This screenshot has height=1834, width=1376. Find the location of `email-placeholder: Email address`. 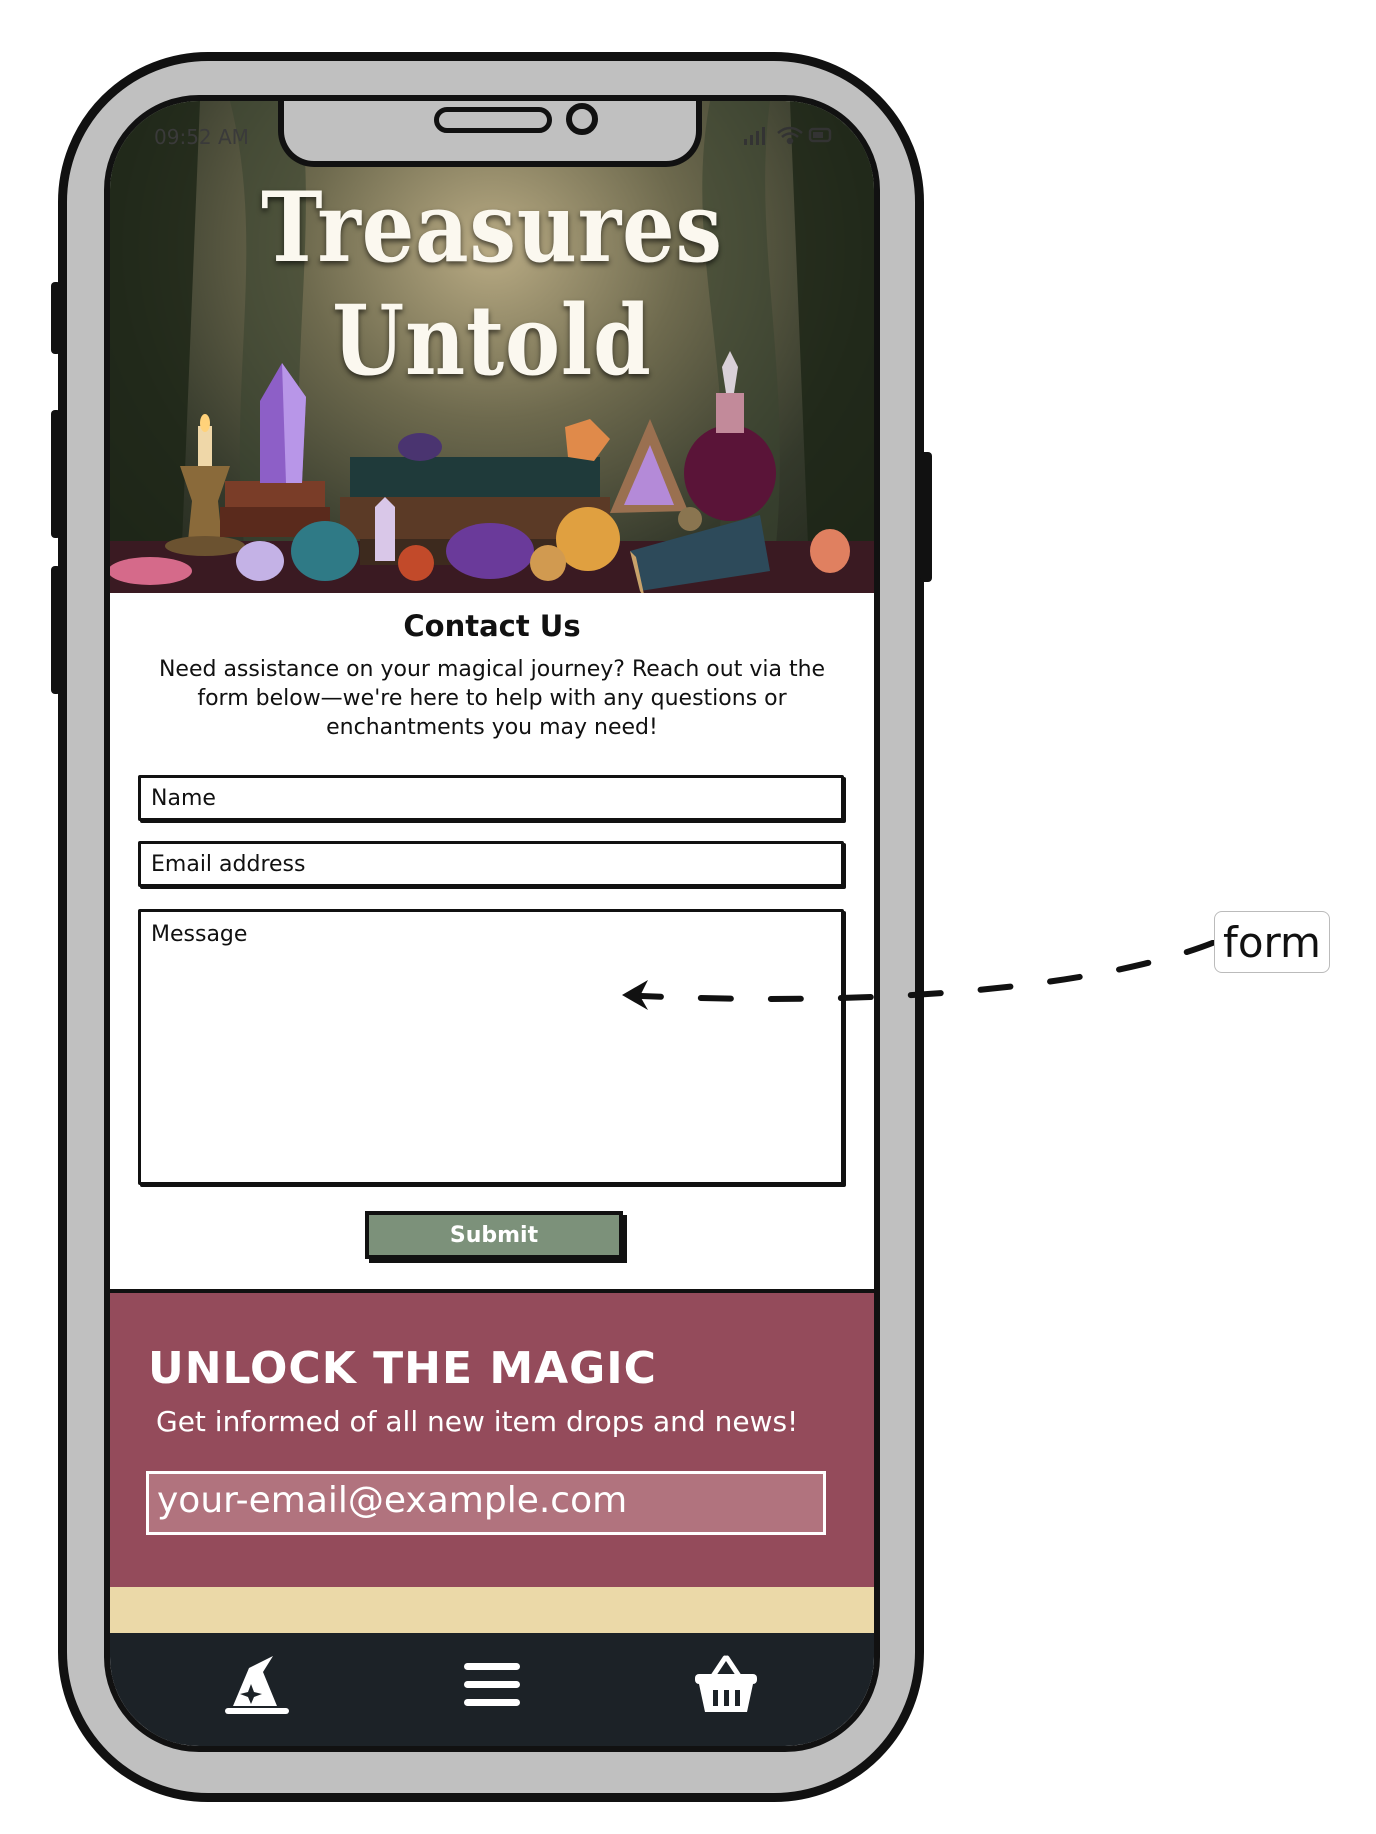

email-placeholder: Email address is located at coordinates (228, 864).